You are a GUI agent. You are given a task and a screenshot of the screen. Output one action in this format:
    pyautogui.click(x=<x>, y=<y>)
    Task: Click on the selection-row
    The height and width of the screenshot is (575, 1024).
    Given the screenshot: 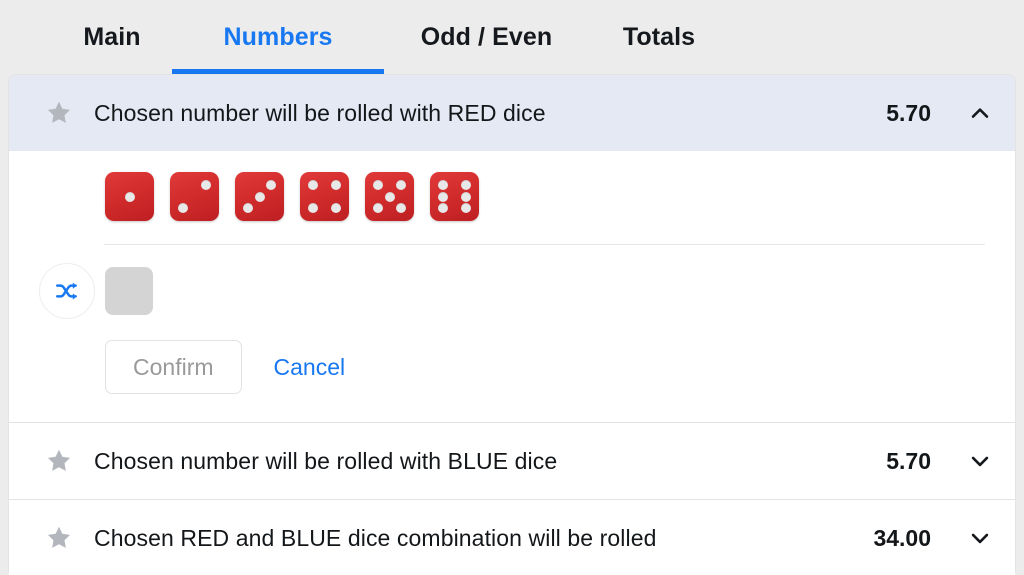 What is the action you would take?
    pyautogui.click(x=512, y=282)
    